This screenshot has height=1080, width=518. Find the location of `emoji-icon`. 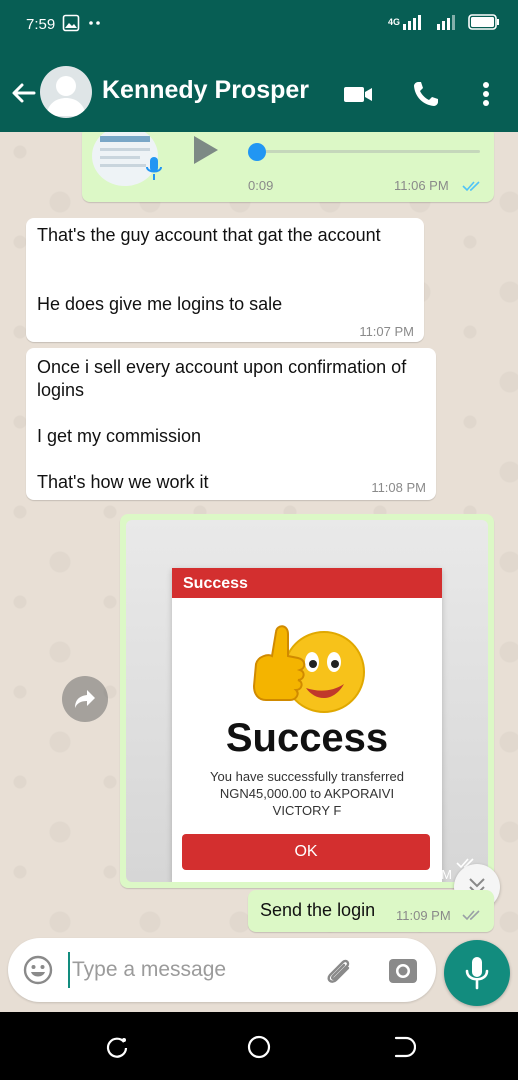

emoji-icon is located at coordinates (38, 970).